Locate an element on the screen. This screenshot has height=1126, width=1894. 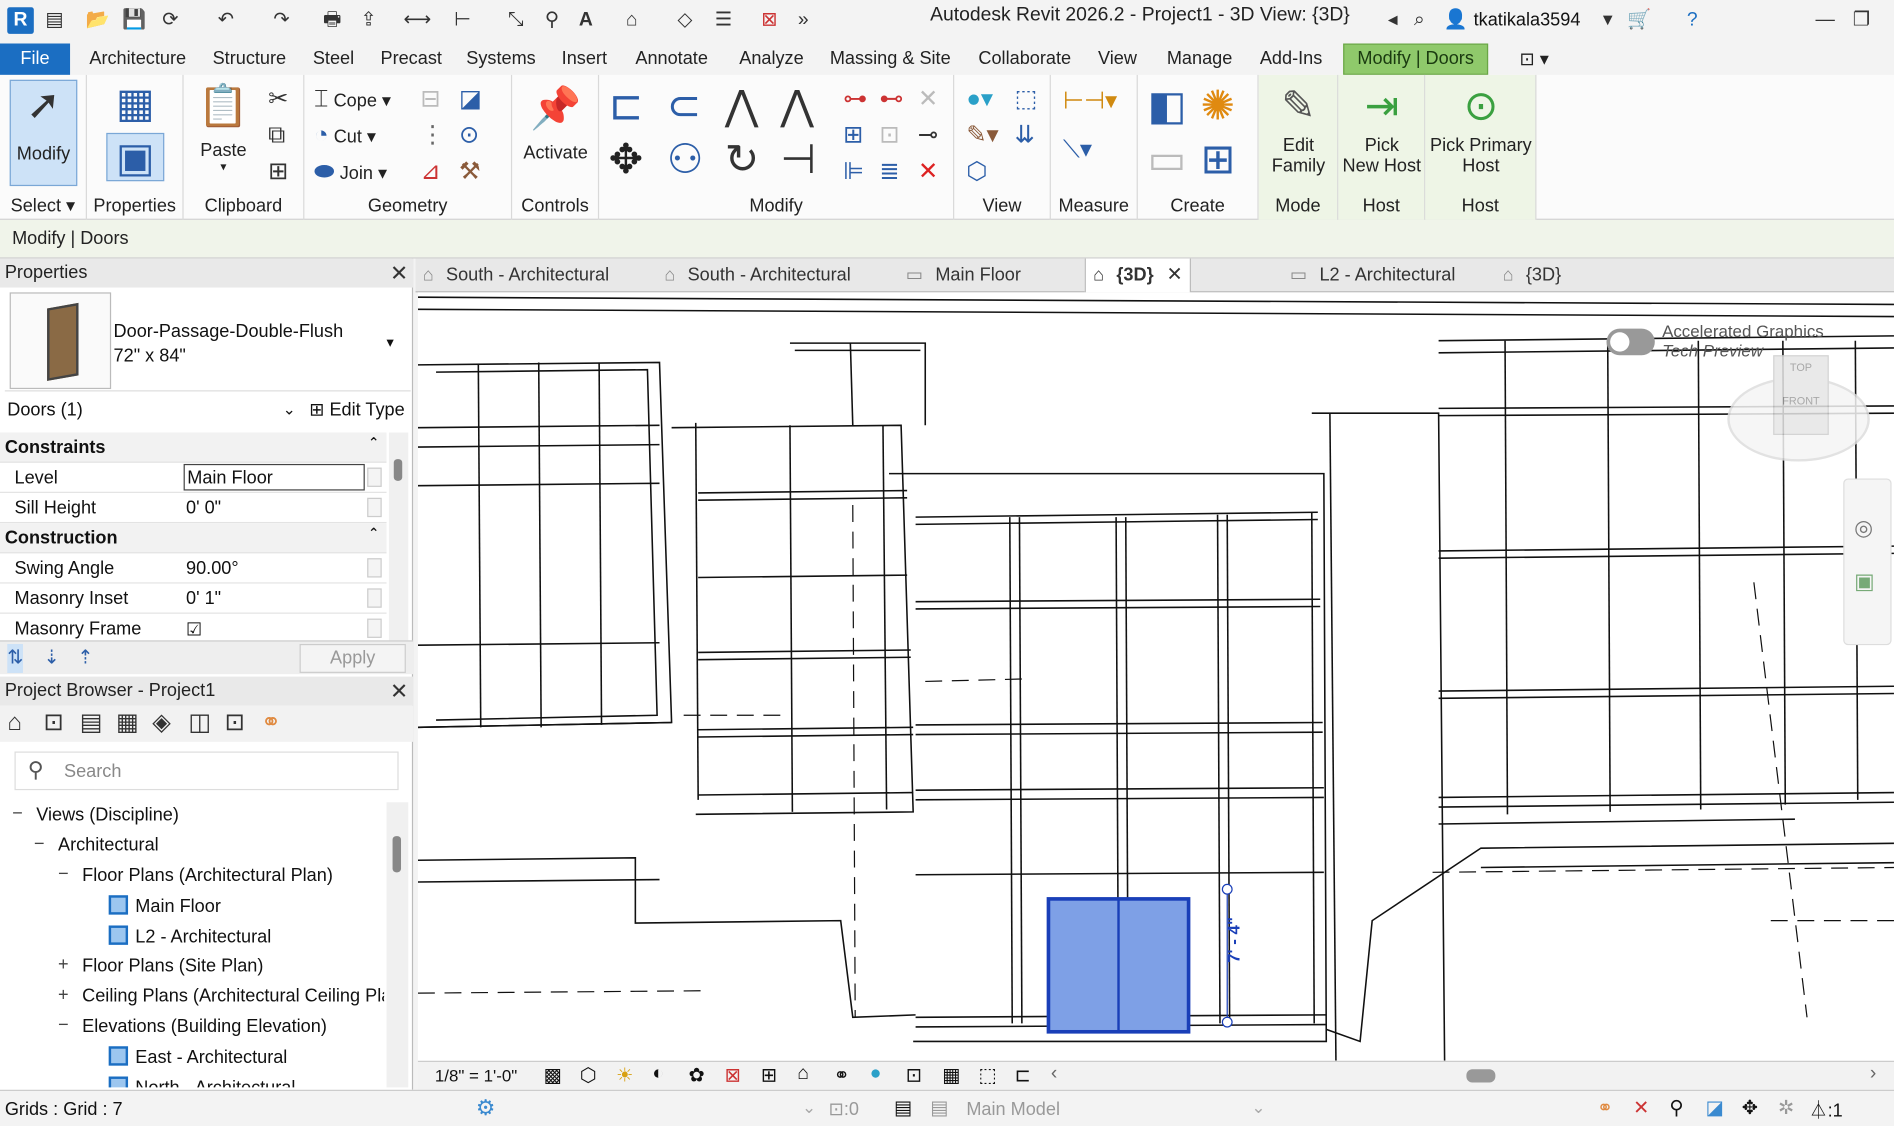
browser-tree-item: Main Floor is located at coordinates (164, 906).